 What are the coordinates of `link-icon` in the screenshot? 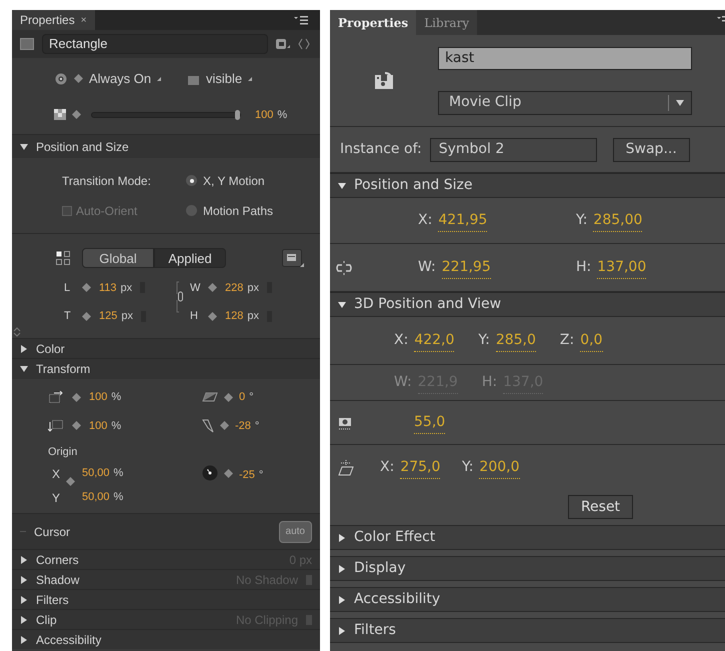 It's located at (181, 297).